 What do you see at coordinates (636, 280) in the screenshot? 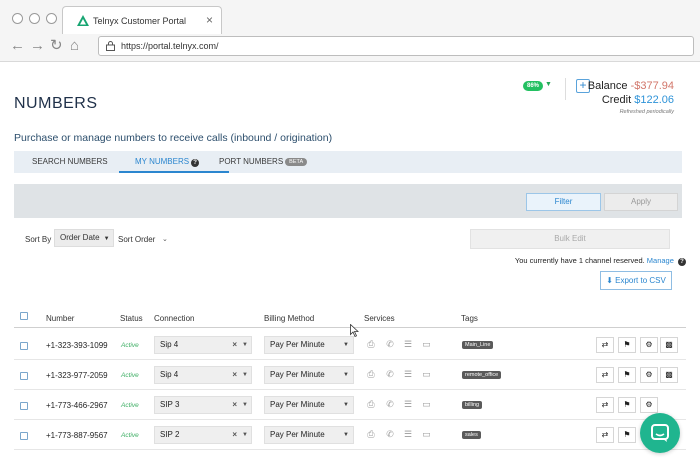
I see `export-csv-button: ⬇ Export to CSV` at bounding box center [636, 280].